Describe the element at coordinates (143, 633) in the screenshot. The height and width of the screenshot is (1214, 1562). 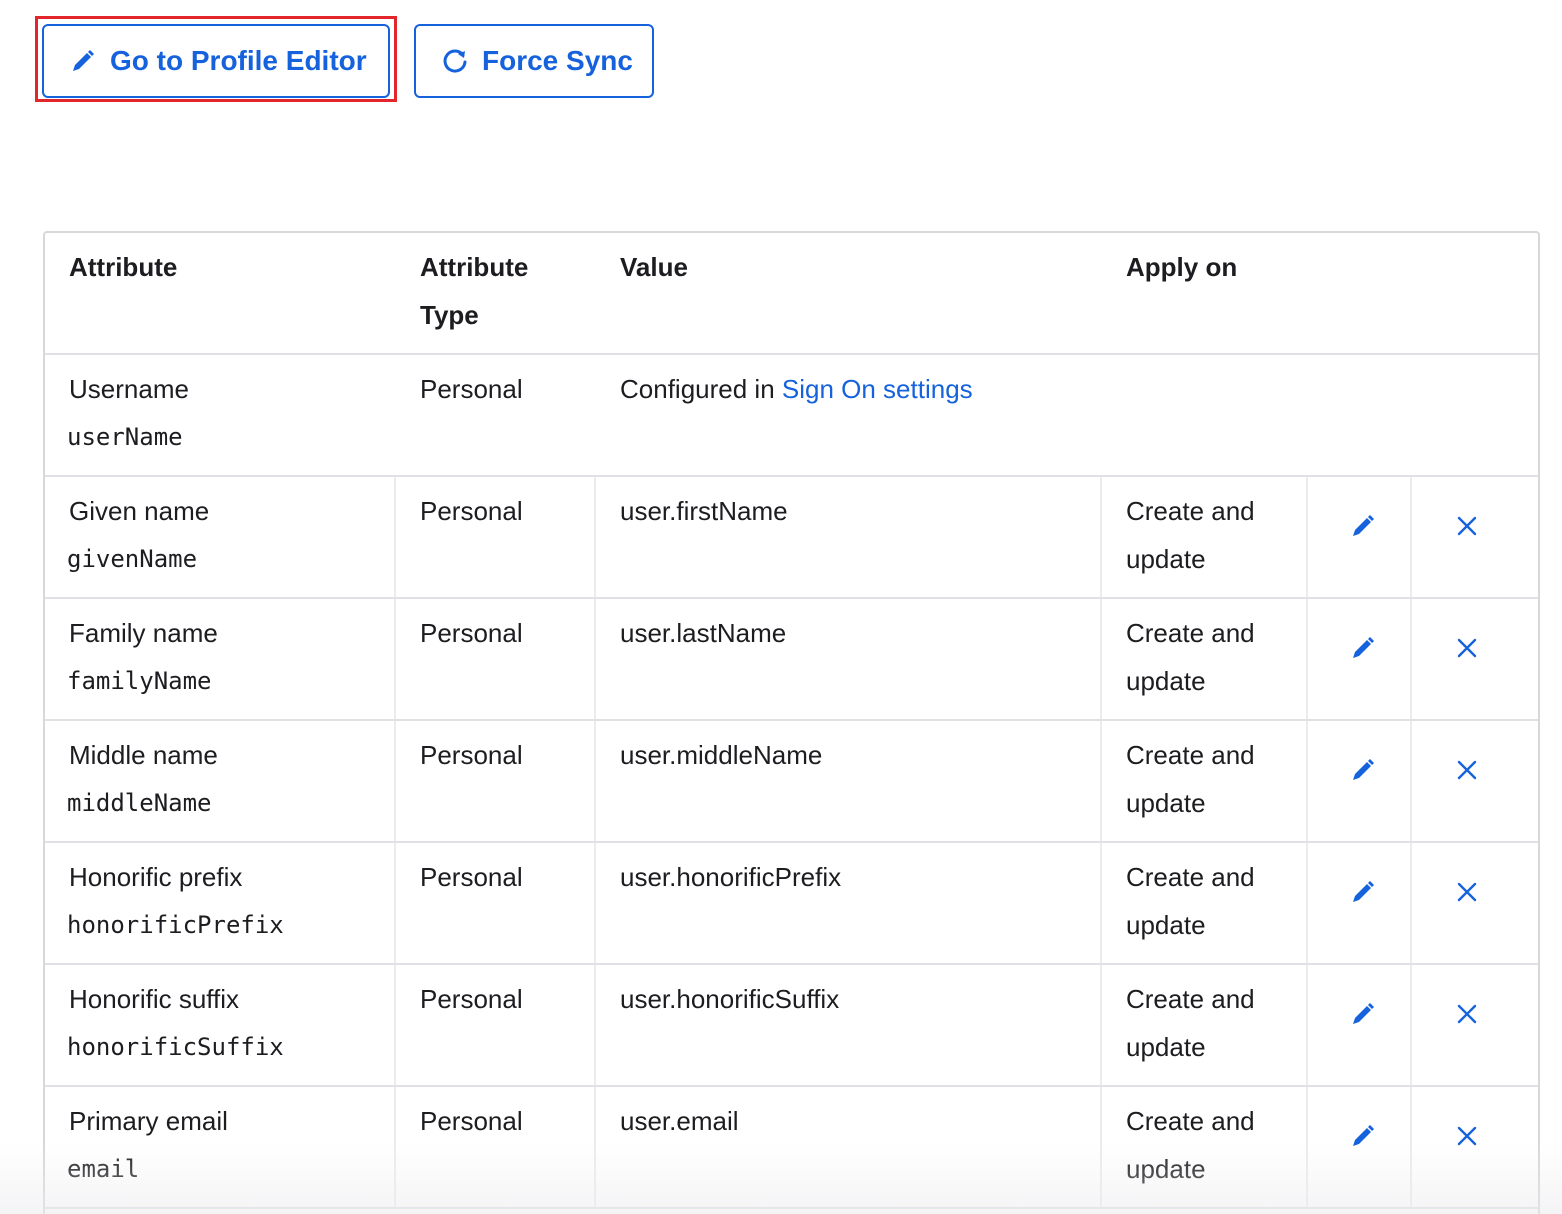
I see `attribute-label: Family name` at that location.